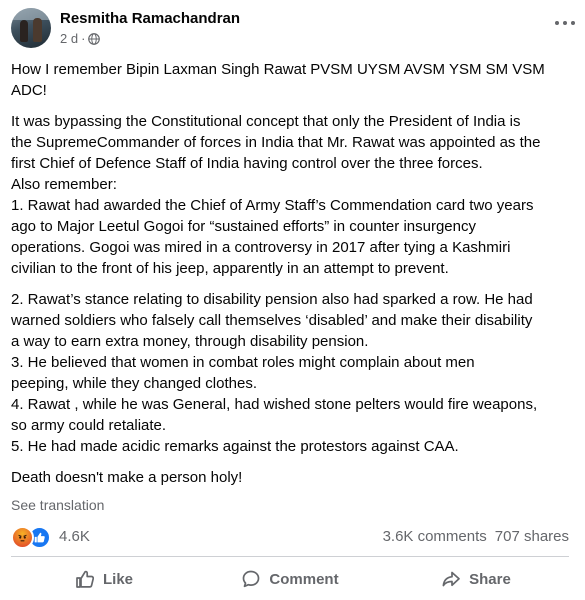 The height and width of the screenshot is (600, 585). Describe the element at coordinates (117, 579) in the screenshot. I see `like-label: Like` at that location.